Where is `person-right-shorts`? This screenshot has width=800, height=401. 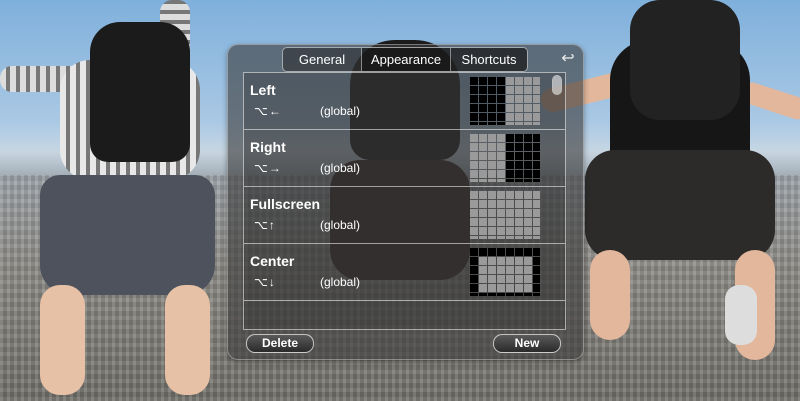
person-right-shorts is located at coordinates (680, 205).